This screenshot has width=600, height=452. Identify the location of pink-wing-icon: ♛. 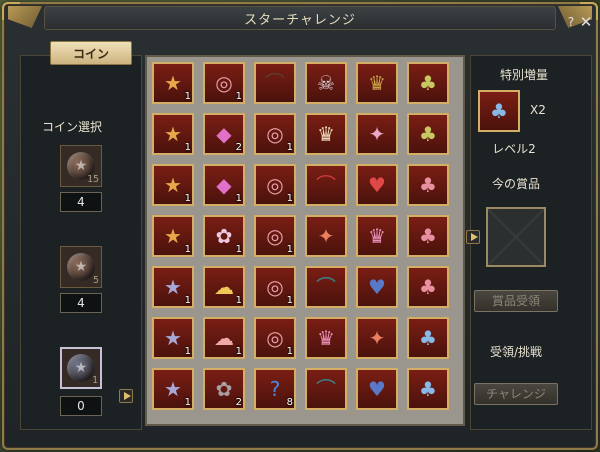
(326, 338).